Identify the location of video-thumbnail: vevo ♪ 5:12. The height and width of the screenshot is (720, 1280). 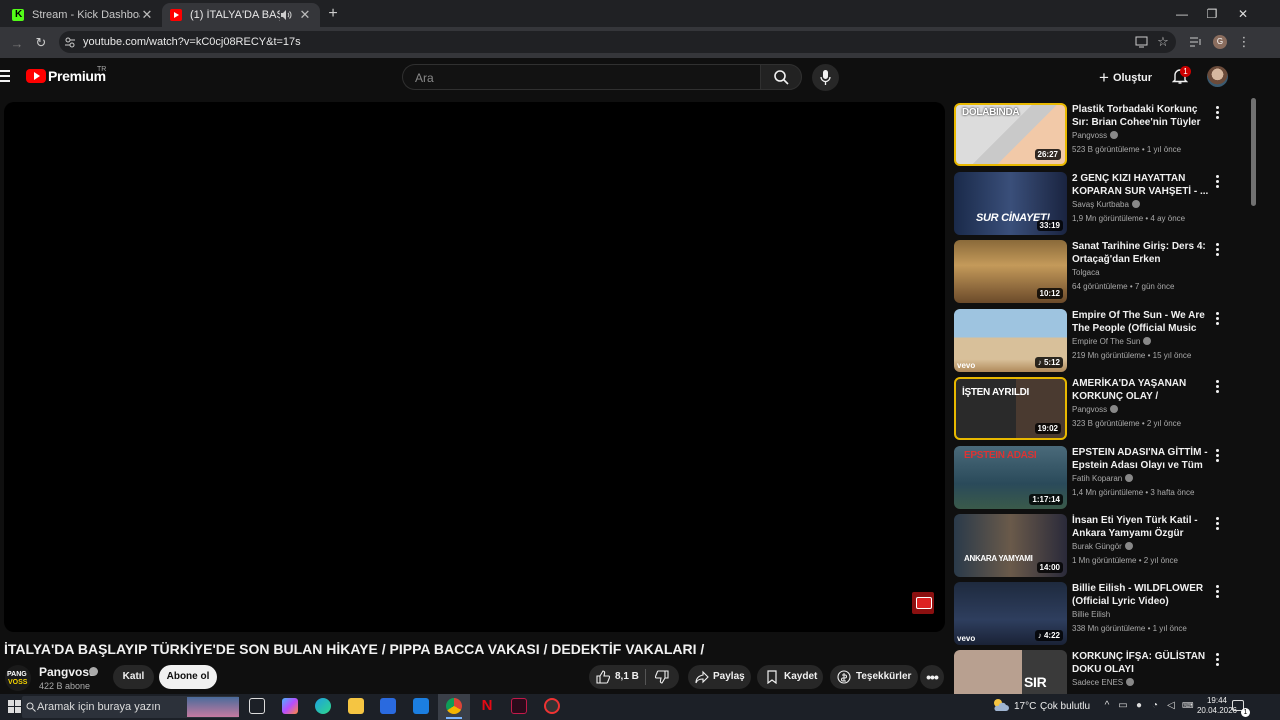
(1010, 340).